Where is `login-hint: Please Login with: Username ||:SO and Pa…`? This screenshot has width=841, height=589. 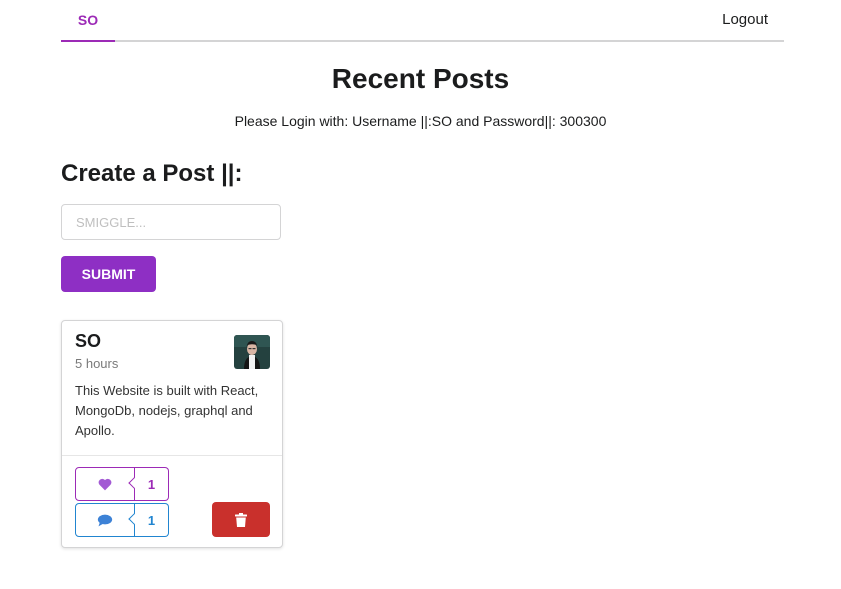
login-hint: Please Login with: Username ||:SO and Pa… is located at coordinates (420, 121).